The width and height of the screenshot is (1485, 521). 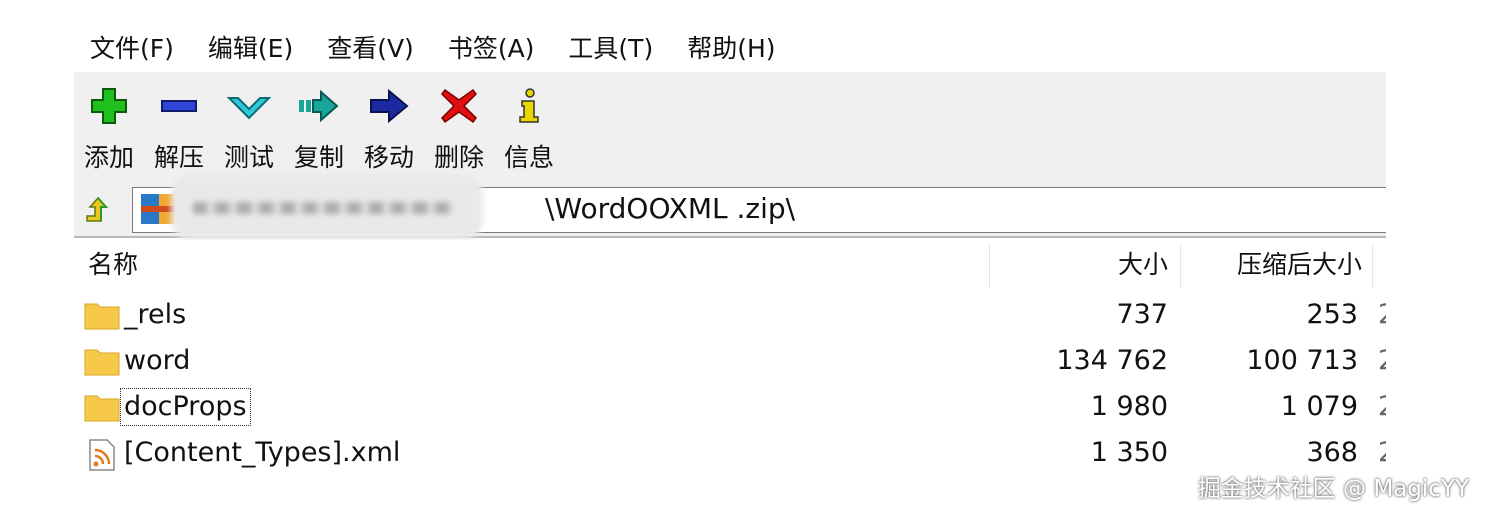 What do you see at coordinates (459, 127) in the screenshot?
I see `delete-button: 删除` at bounding box center [459, 127].